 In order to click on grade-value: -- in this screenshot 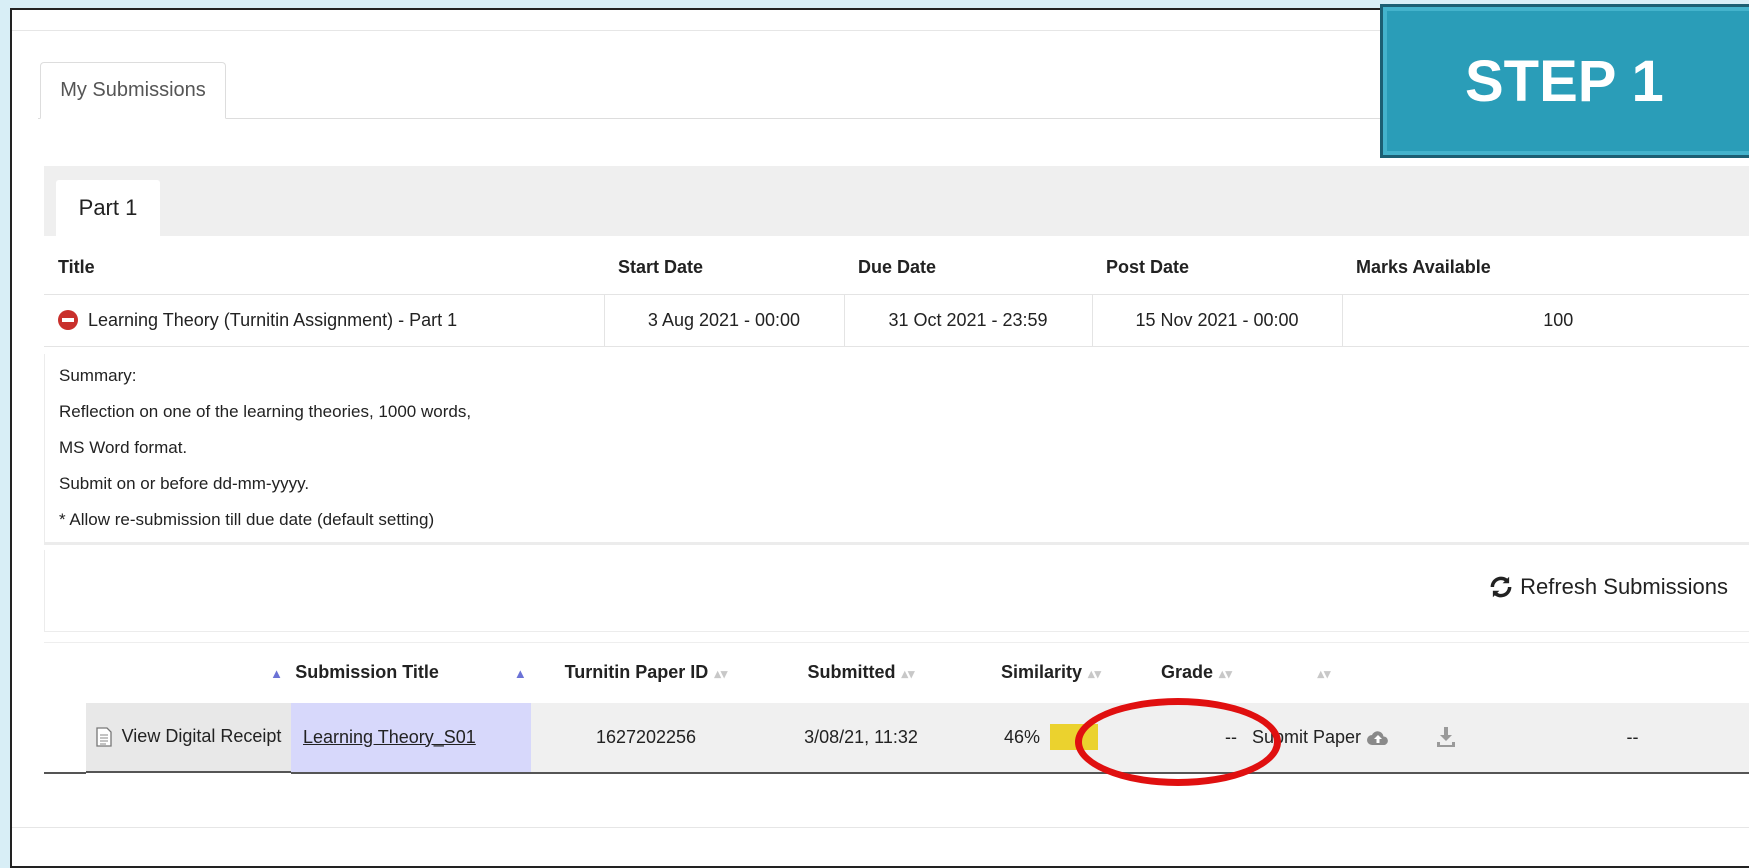, I will do `click(1191, 738)`.